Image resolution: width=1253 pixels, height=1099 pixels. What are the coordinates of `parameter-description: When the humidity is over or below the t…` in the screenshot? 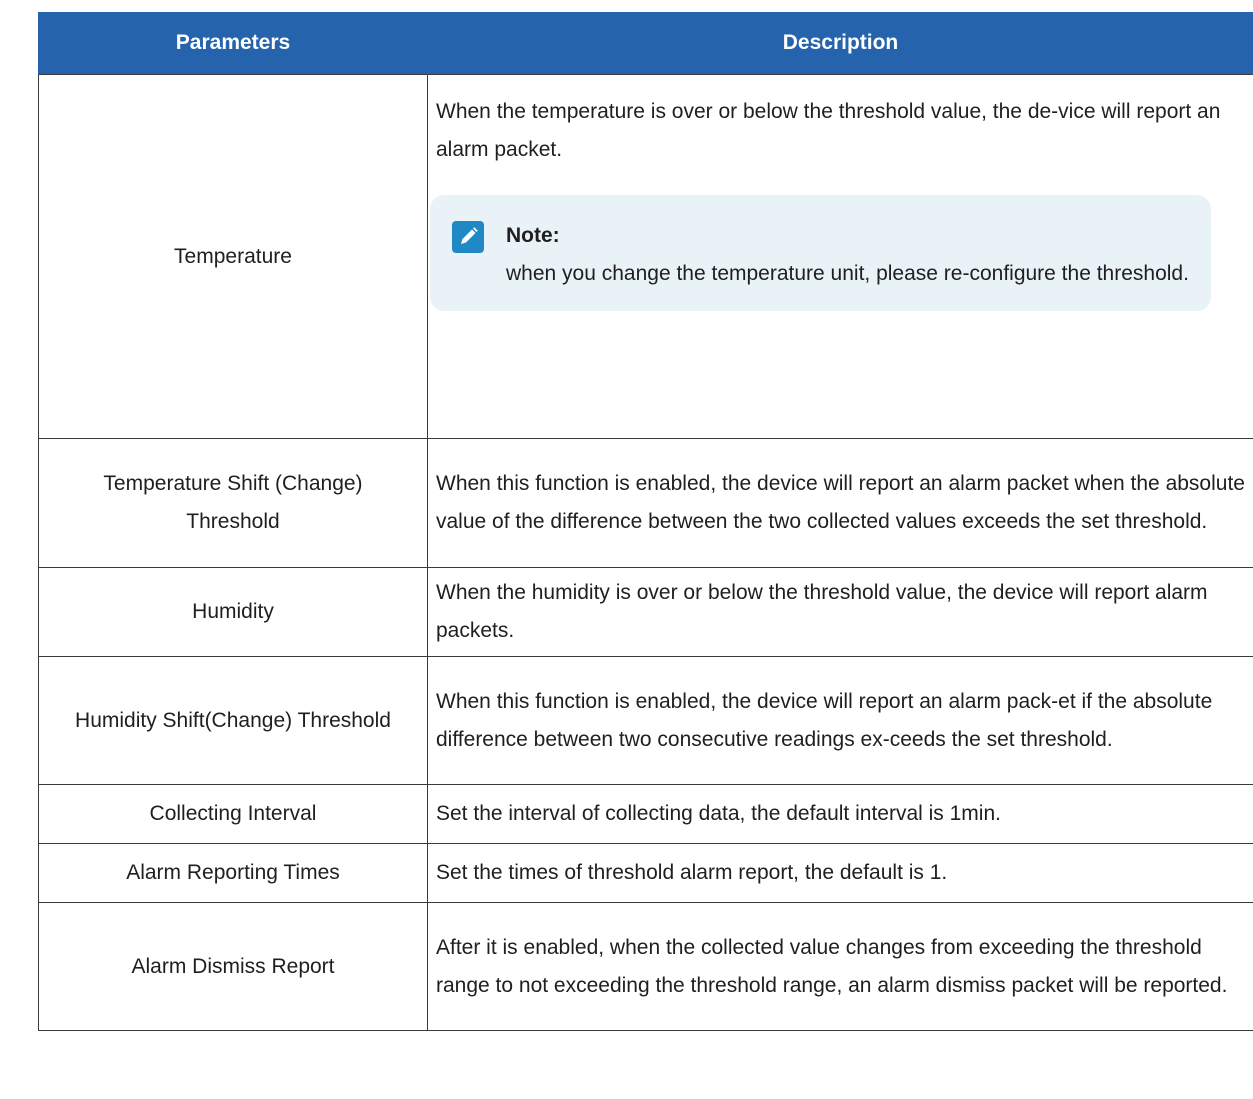 It's located at (840, 612).